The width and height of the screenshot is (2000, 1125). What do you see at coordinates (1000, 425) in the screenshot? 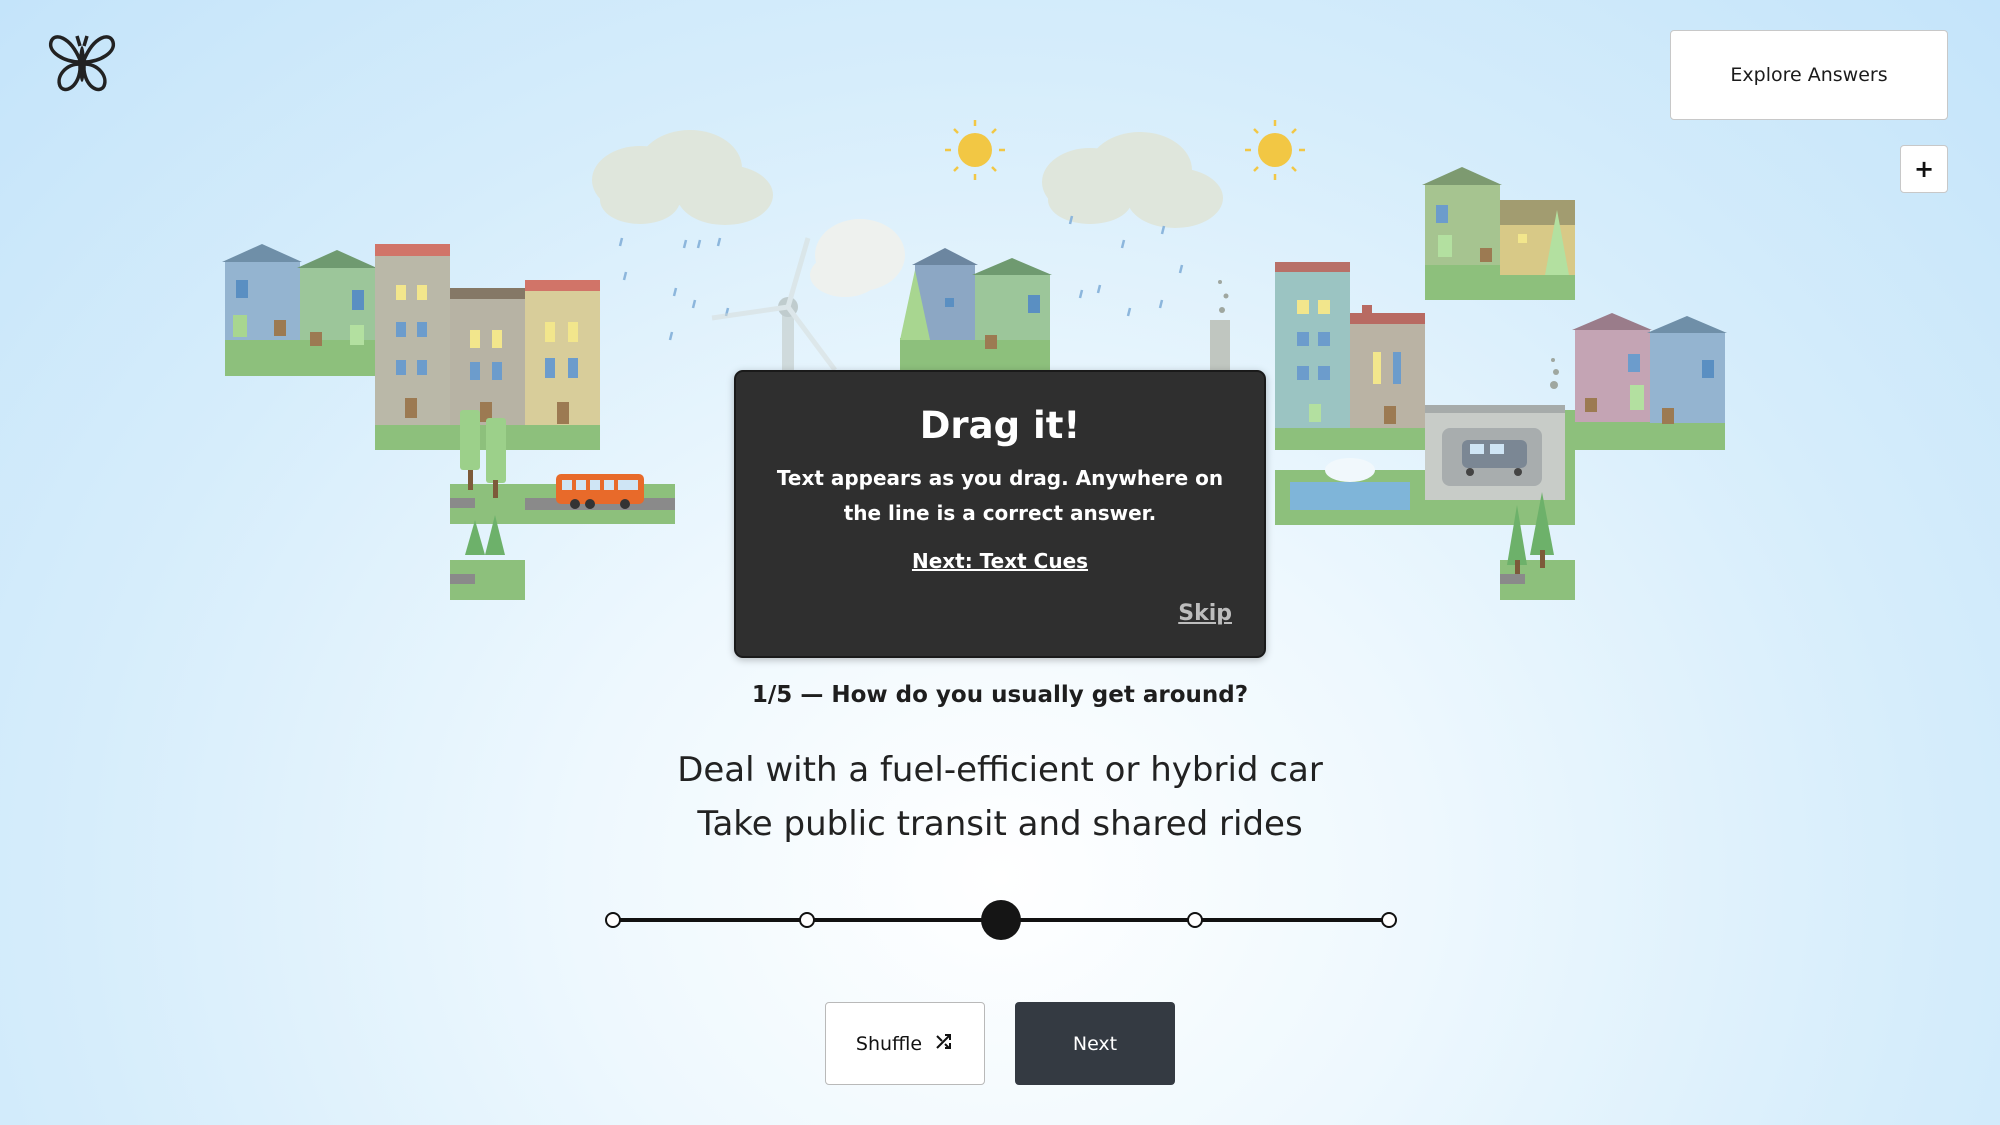
I see `tooltip-title: Drag it!` at bounding box center [1000, 425].